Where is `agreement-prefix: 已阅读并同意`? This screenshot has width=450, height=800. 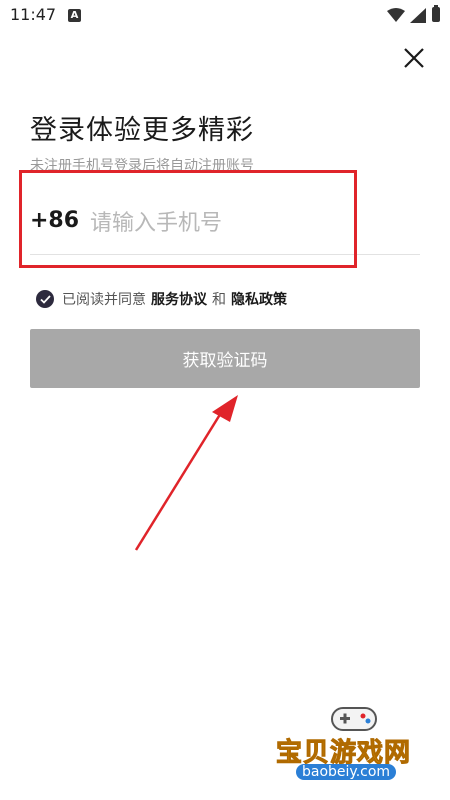 agreement-prefix: 已阅读并同意 is located at coordinates (104, 300).